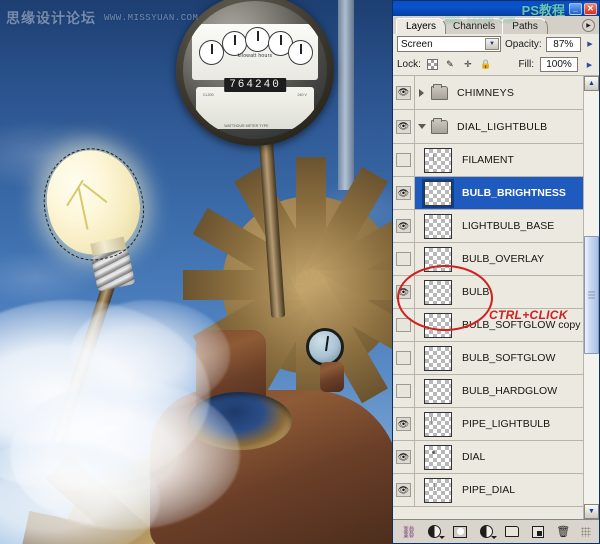  What do you see at coordinates (589, 64) in the screenshot?
I see `fill-spinner-icon: ▶` at bounding box center [589, 64].